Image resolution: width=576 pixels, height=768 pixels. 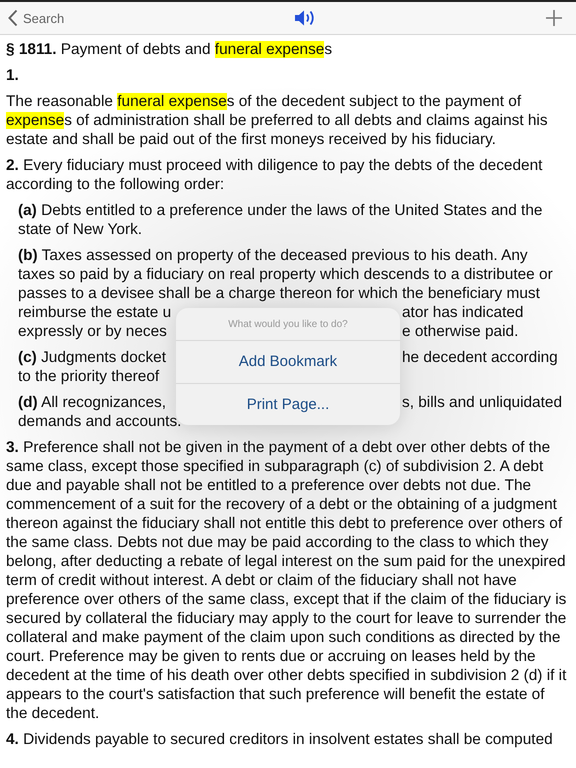 I want to click on text-fragment: ator has indicated, so click(x=463, y=312).